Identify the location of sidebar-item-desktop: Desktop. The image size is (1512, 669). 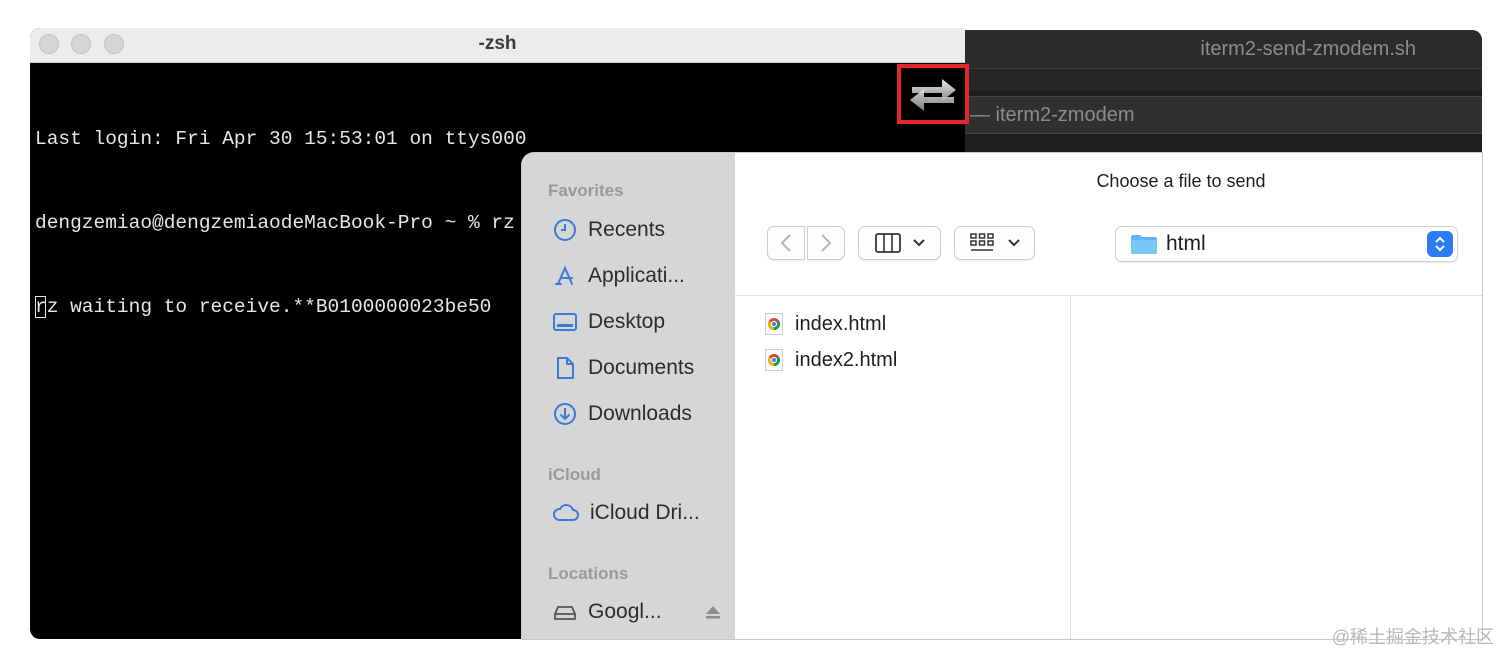
(642, 322).